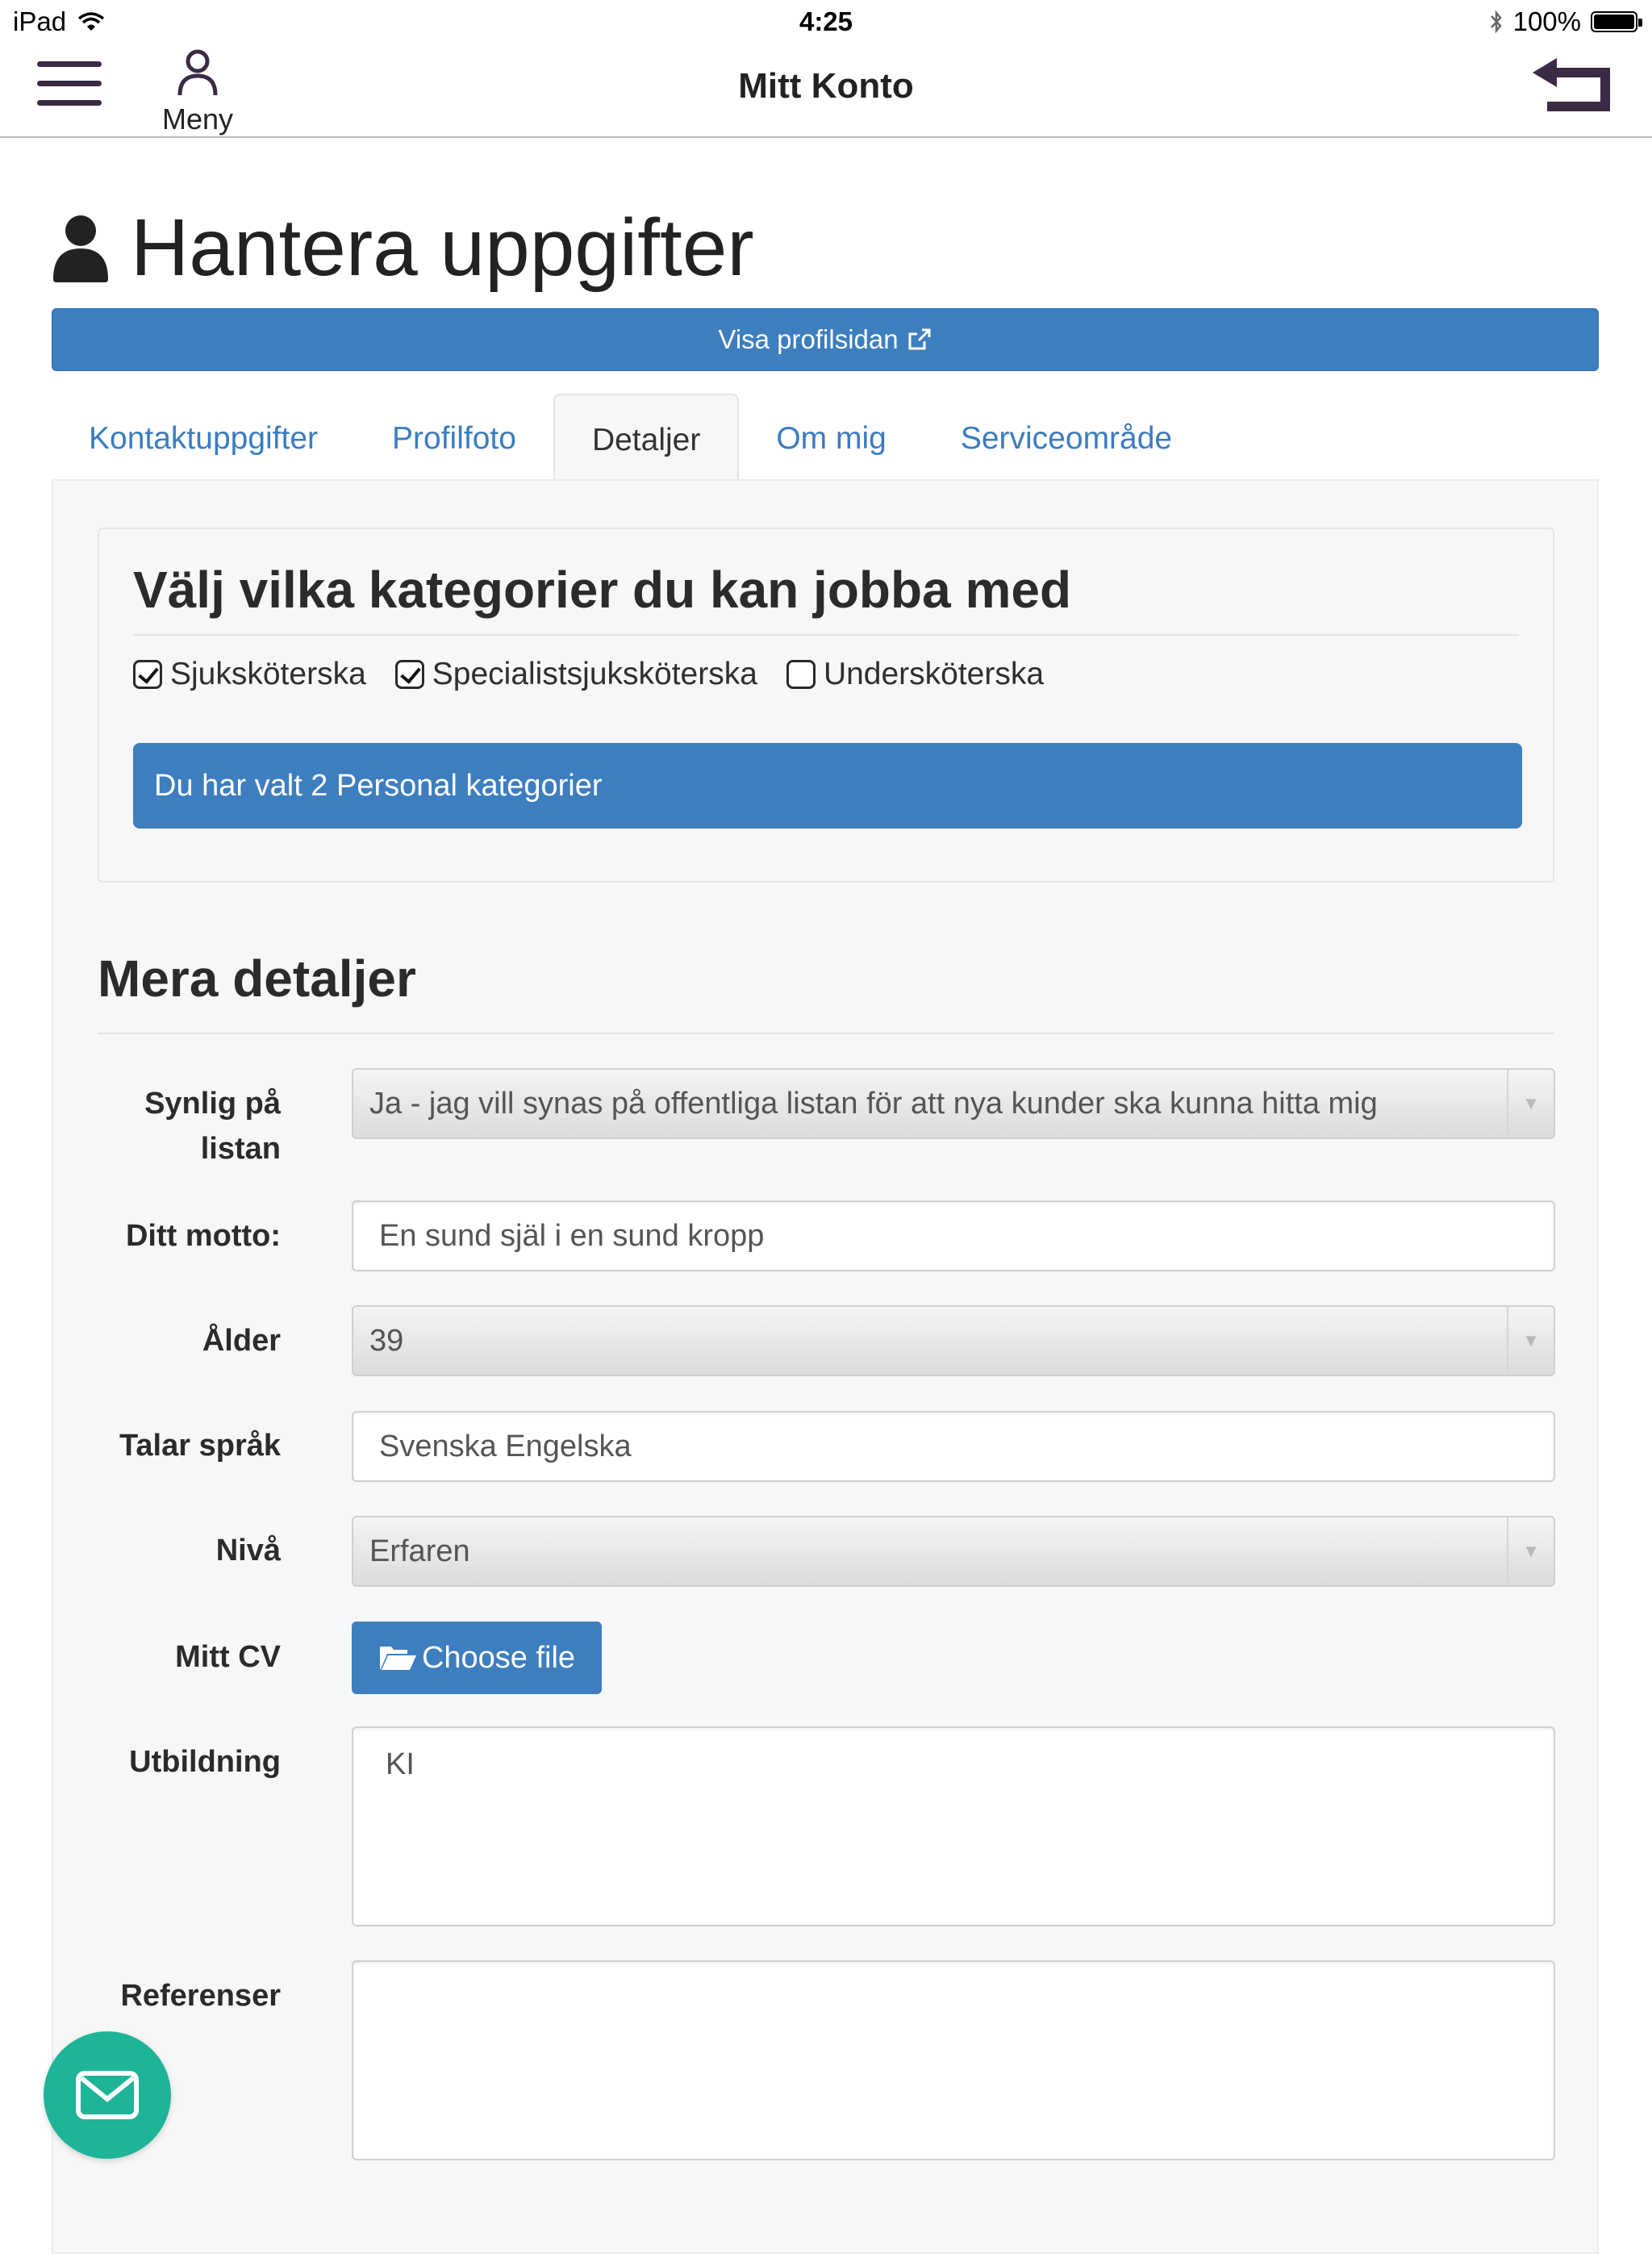 The height and width of the screenshot is (2254, 1652). What do you see at coordinates (80, 248) in the screenshot?
I see `user-solid-icon` at bounding box center [80, 248].